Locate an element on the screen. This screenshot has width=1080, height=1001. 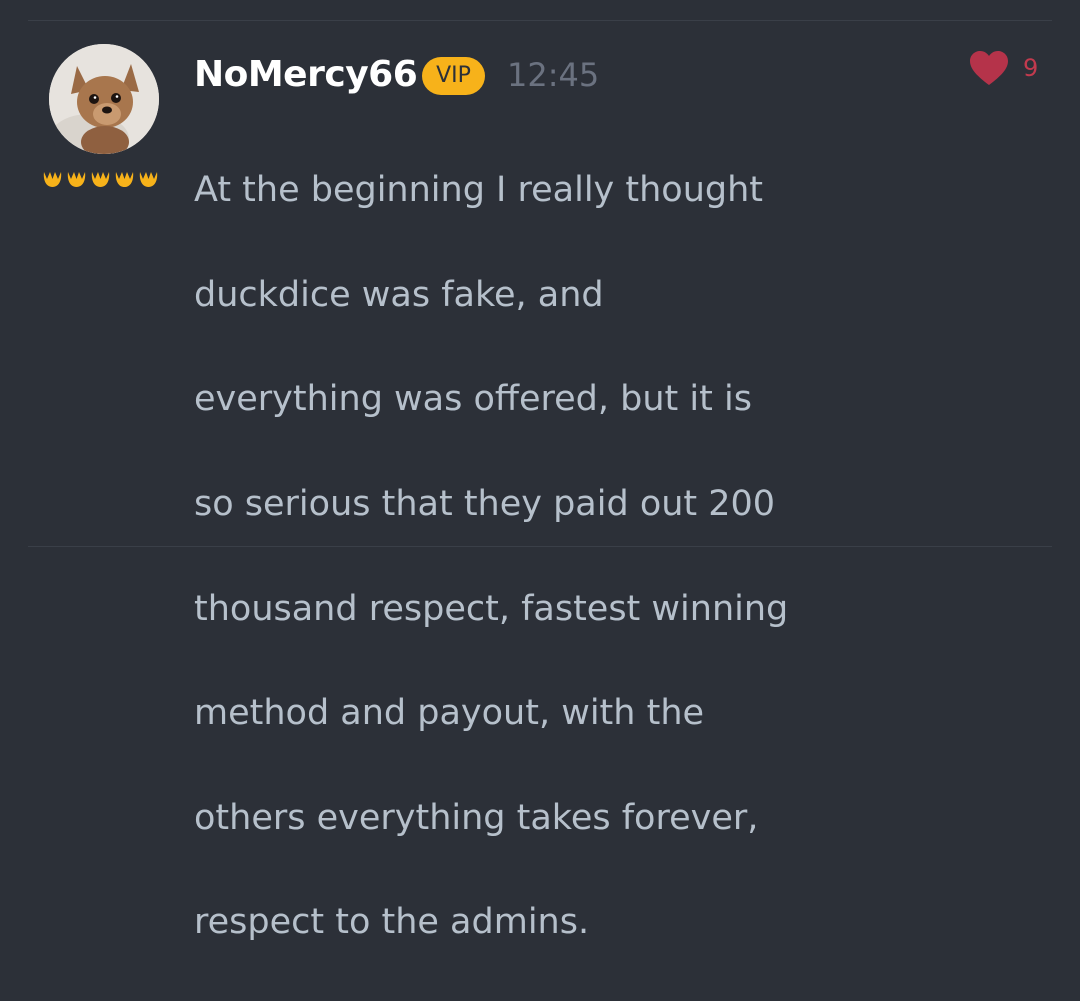
comment-line: thousand respect, fastest winning is located at coordinates (491, 608).